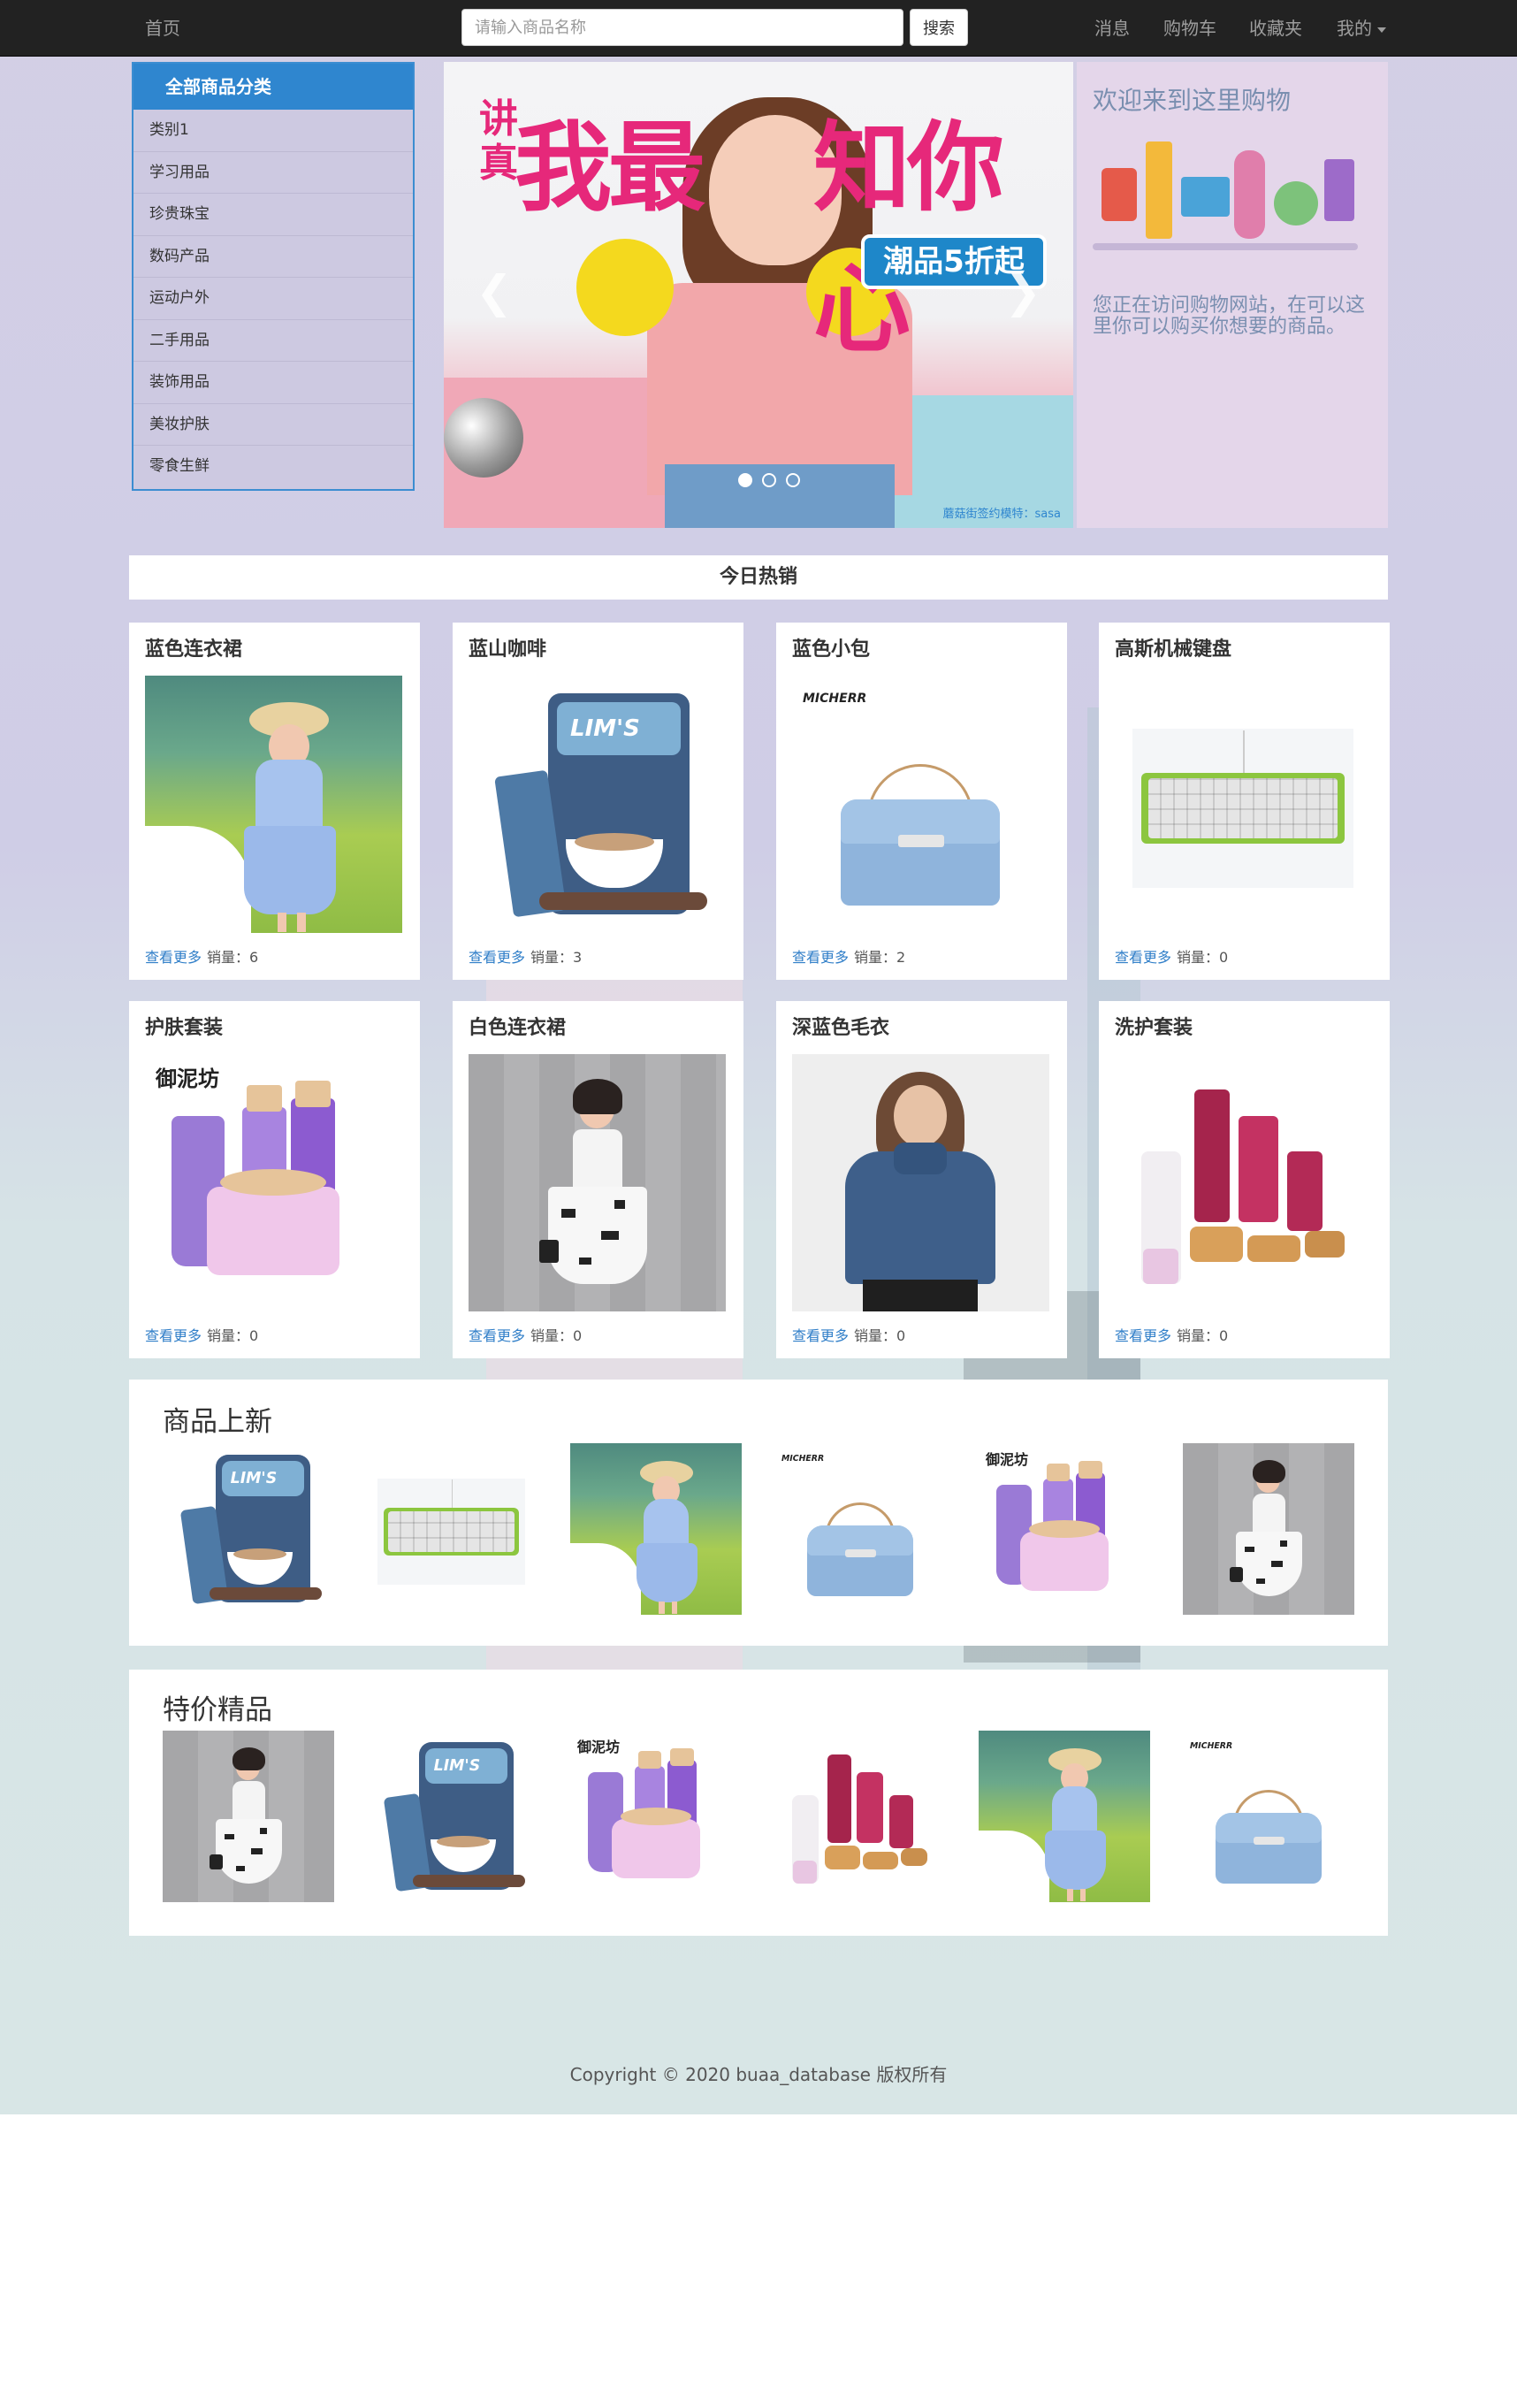 This screenshot has width=1517, height=2408. I want to click on category-item: 二手用品, so click(273, 341).